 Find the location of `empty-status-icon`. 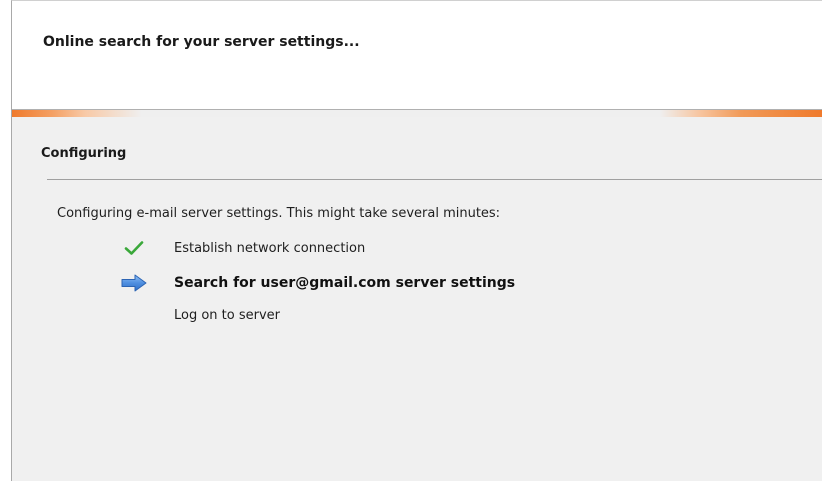

empty-status-icon is located at coordinates (134, 315).